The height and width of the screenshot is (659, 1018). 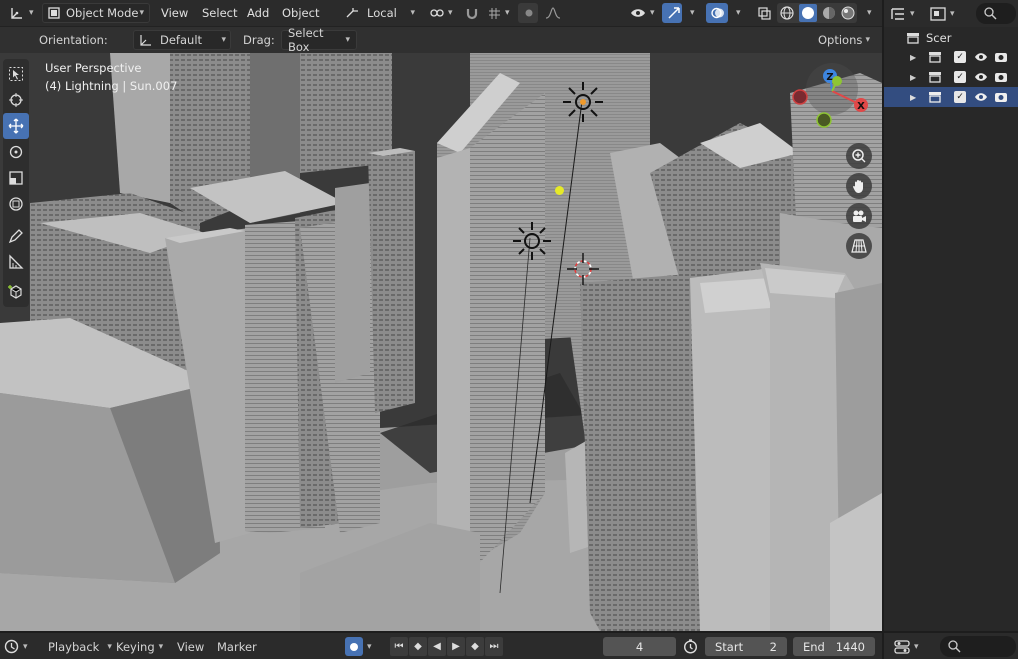 I want to click on mode-dropdown: Object Mode ▾, so click(x=96, y=13).